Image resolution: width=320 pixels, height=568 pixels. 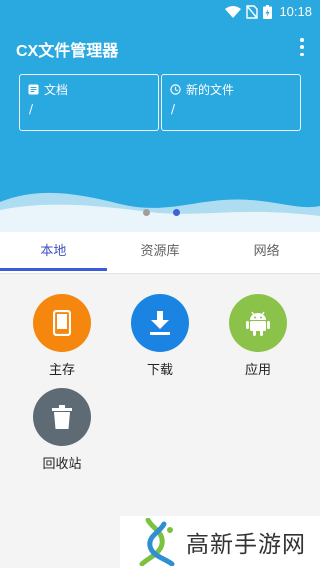 I want to click on page-indicator, so click(x=161, y=212).